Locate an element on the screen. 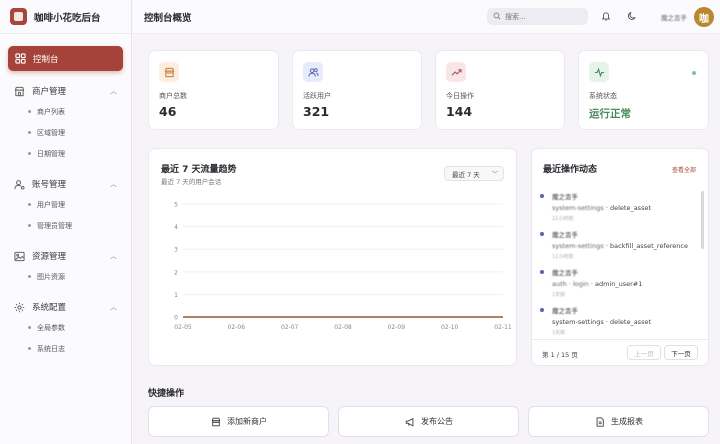 The height and width of the screenshot is (444, 720). x-tick-label: 02-09 is located at coordinates (397, 327).